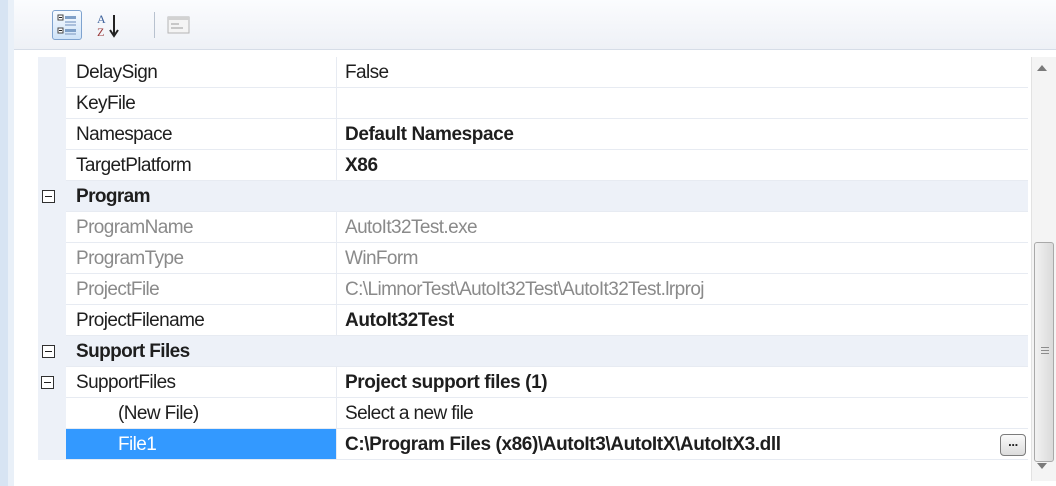 This screenshot has width=1056, height=486. Describe the element at coordinates (201, 165) in the screenshot. I see `property-name: TargetPlatform` at that location.